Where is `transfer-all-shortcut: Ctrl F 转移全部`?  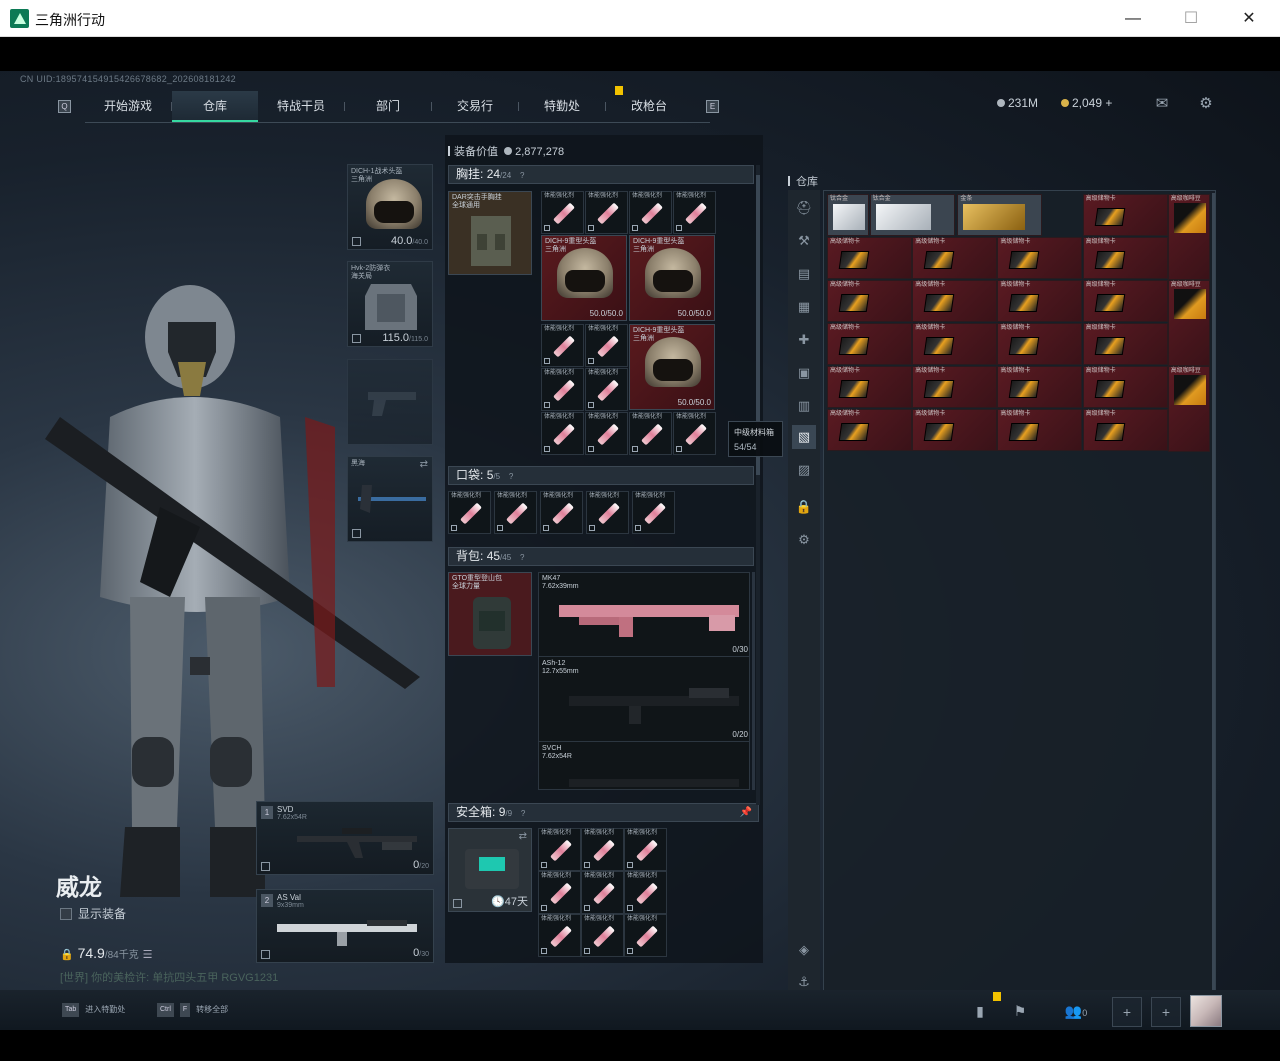 transfer-all-shortcut: Ctrl F 转移全部 is located at coordinates (192, 1010).